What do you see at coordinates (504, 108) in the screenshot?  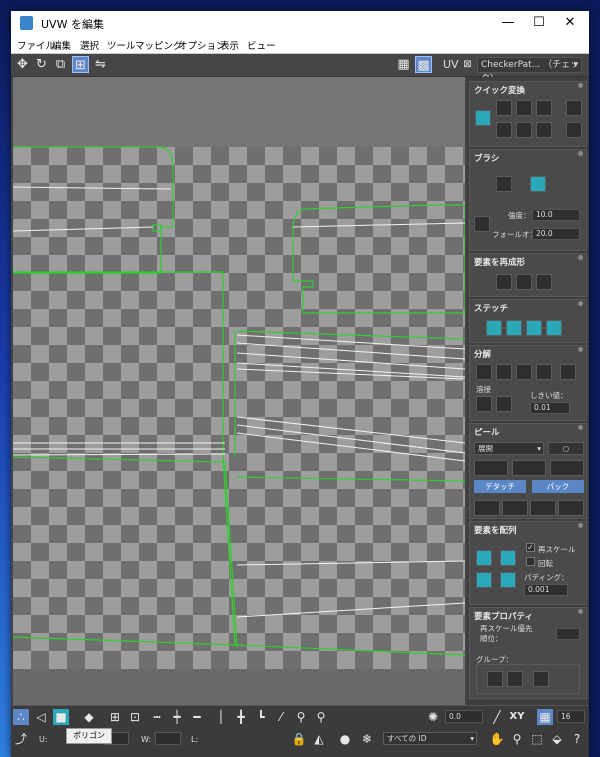 I see `align-horizontal-icon` at bounding box center [504, 108].